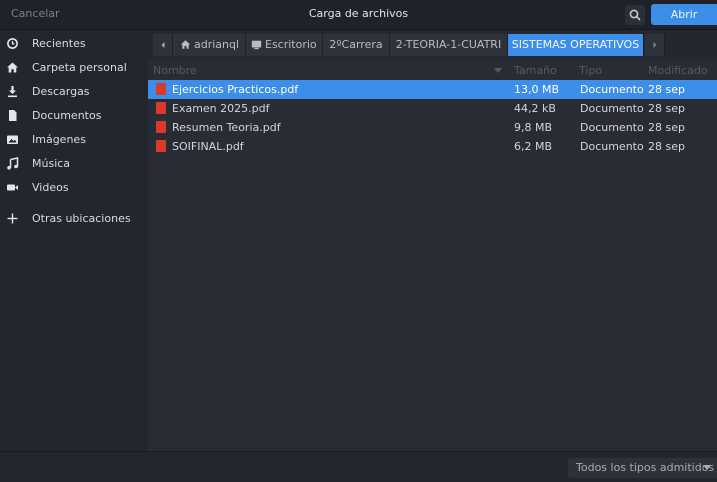 This screenshot has height=482, width=717. I want to click on file-size: 13,0 MB, so click(537, 89).